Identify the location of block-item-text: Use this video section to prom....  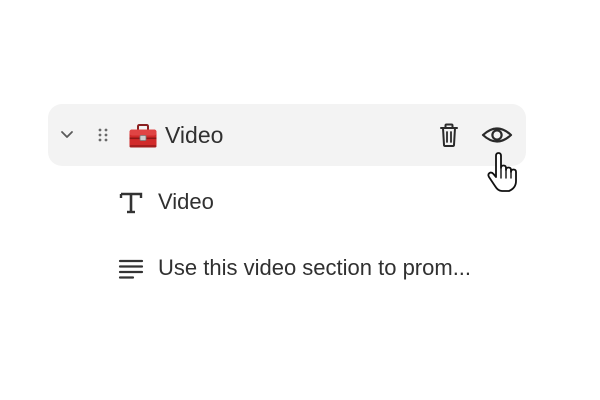
(330, 268).